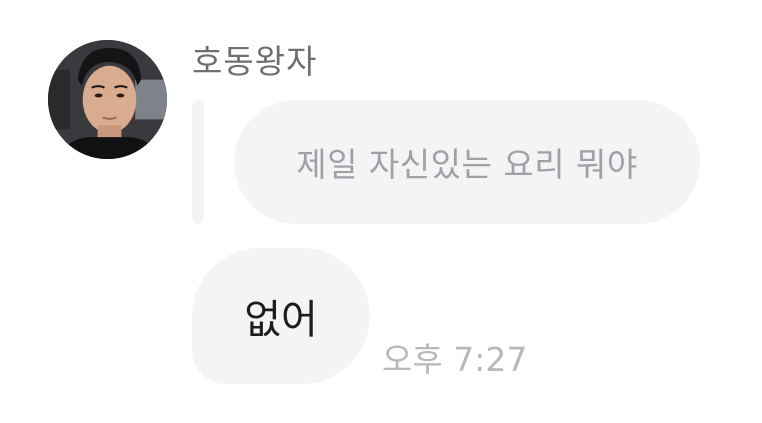  I want to click on avatar, so click(107, 99).